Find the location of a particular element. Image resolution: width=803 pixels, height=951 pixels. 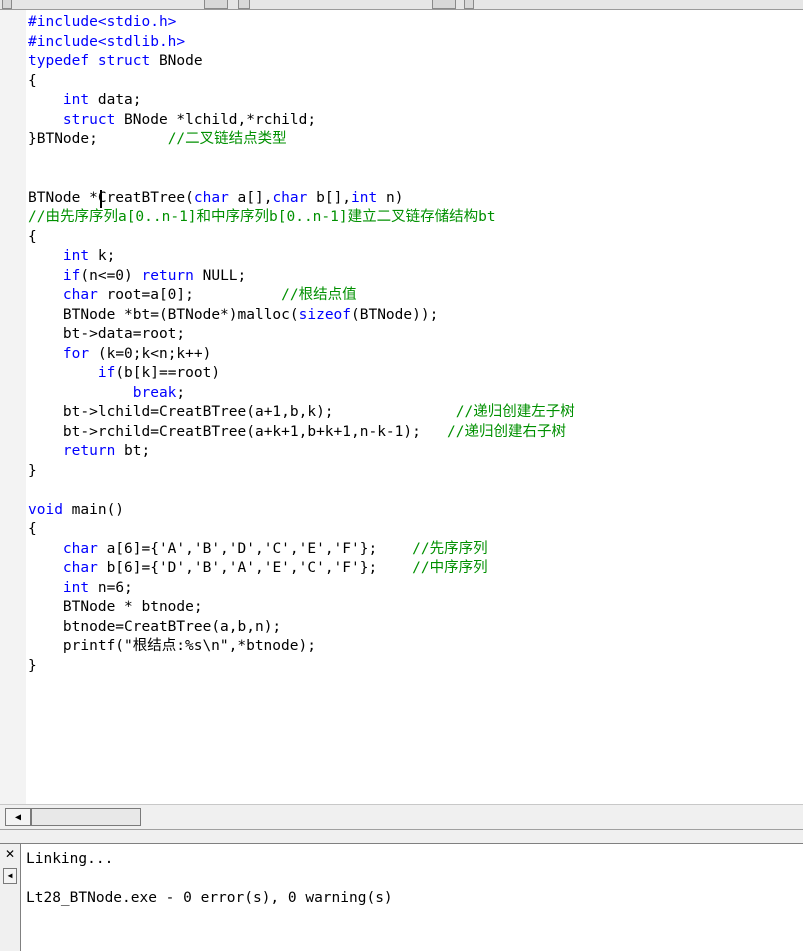

code-line: #include<stdio.h> is located at coordinates (301, 23).